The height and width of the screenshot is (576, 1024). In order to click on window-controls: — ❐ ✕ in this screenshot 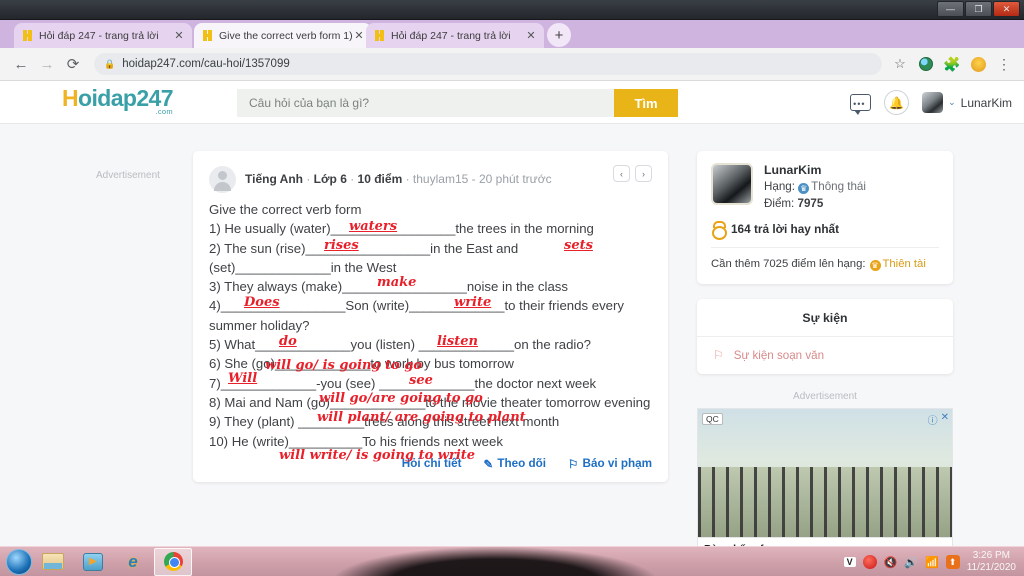, I will do `click(978, 9)`.